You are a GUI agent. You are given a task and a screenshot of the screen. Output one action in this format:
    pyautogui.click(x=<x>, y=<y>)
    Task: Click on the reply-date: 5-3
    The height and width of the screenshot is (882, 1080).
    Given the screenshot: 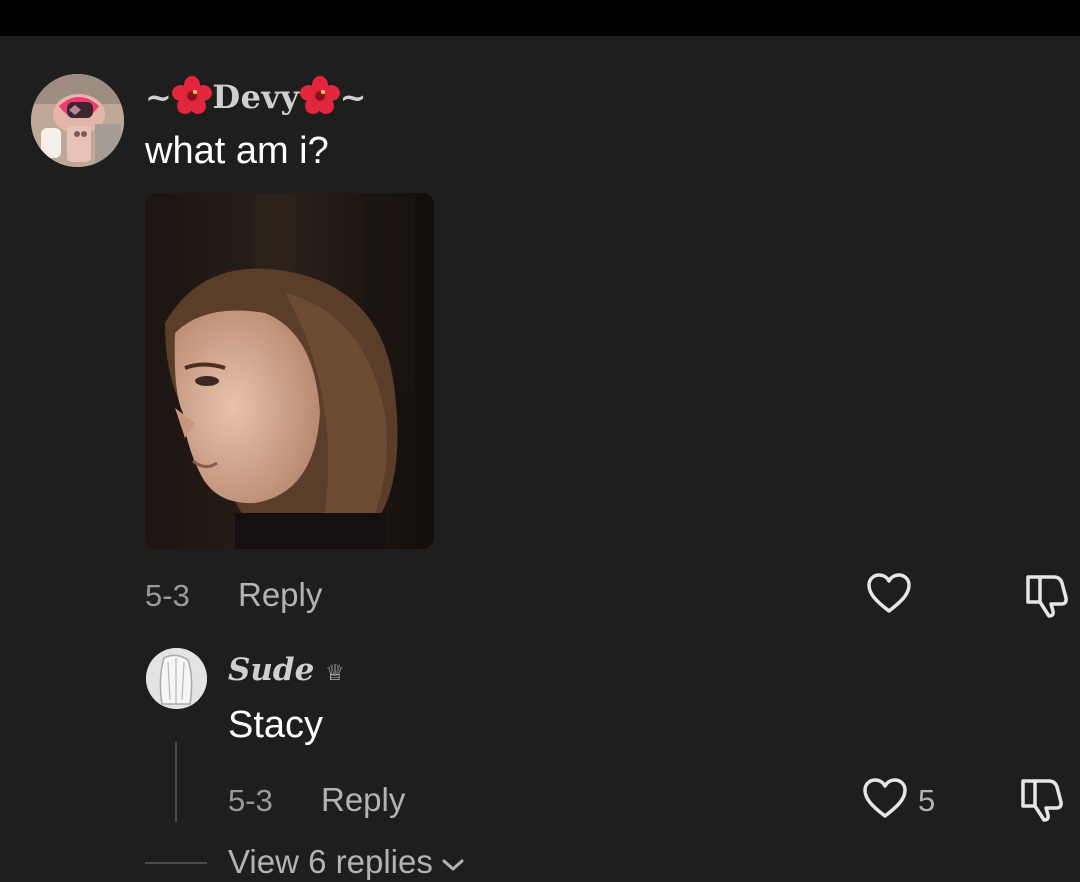 What is the action you would take?
    pyautogui.click(x=250, y=800)
    